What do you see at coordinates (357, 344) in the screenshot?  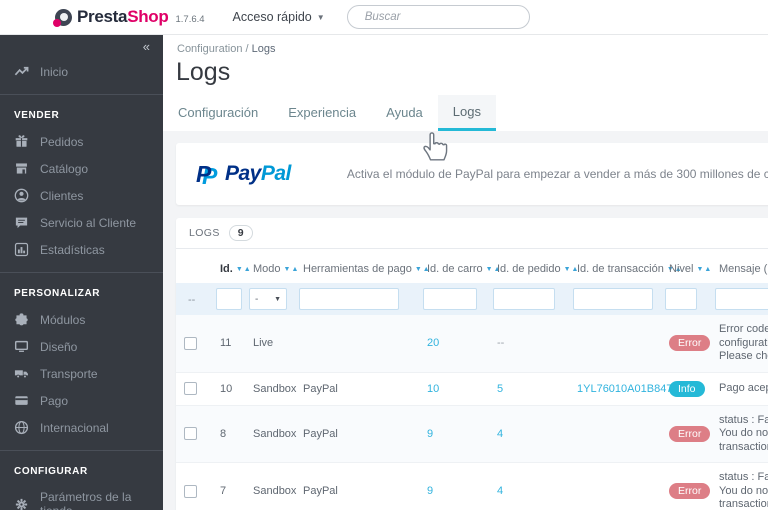 I see `cell-tool` at bounding box center [357, 344].